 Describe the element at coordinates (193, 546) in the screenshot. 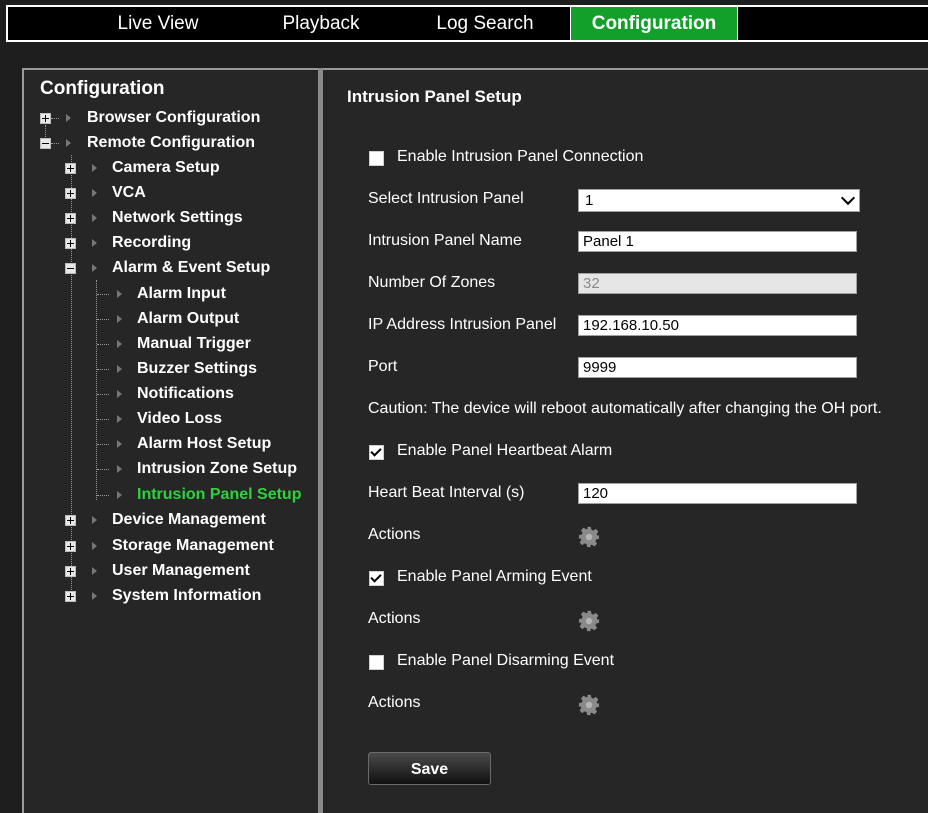

I see `tree-item-storage-management: Storage Management` at that location.